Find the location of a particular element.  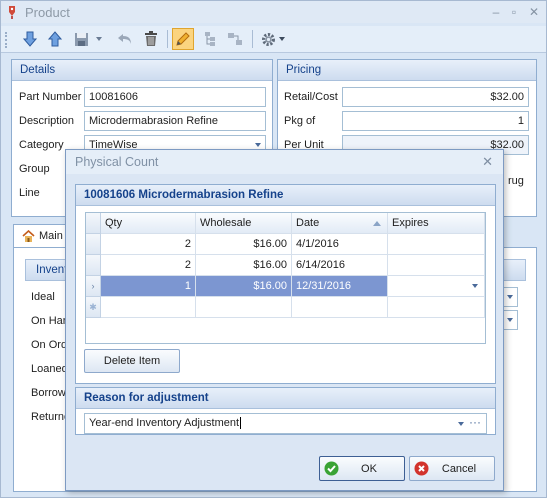

reason-header: Reason for adjustment is located at coordinates (285, 398).